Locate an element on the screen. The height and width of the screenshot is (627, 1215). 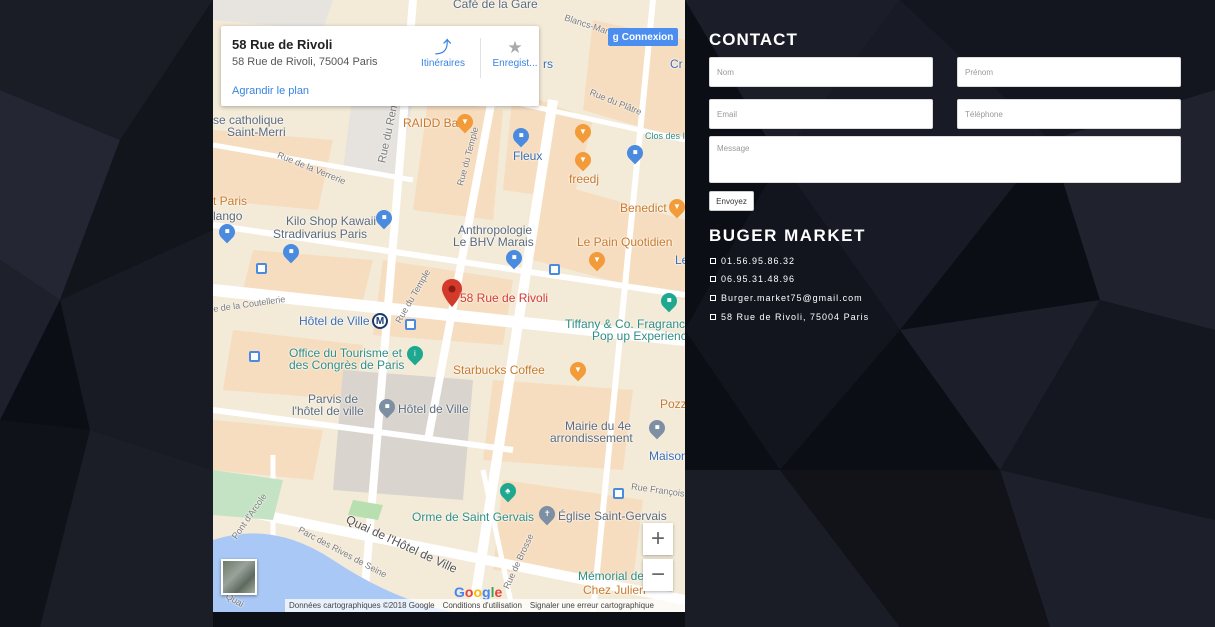
directions-button: ⤴ Itinéraires is located at coordinates (443, 53).